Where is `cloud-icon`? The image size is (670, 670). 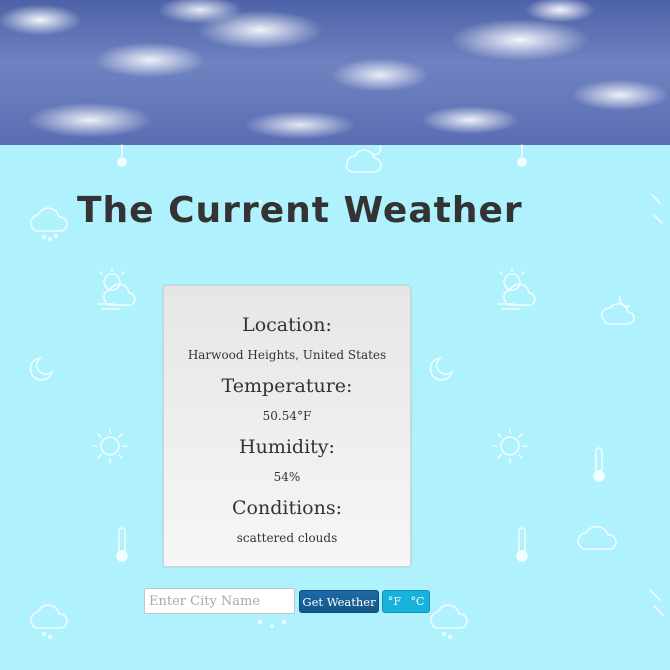
cloud-icon is located at coordinates (597, 537).